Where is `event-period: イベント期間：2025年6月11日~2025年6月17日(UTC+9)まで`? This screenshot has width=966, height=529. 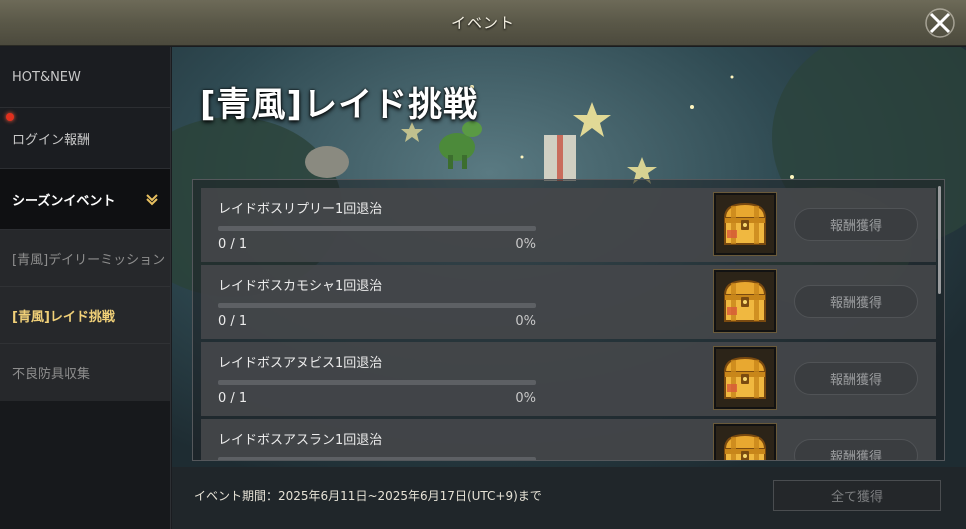
event-period: イベント期間：2025年6月11日~2025年6月17日(UTC+9)まで is located at coordinates (368, 496).